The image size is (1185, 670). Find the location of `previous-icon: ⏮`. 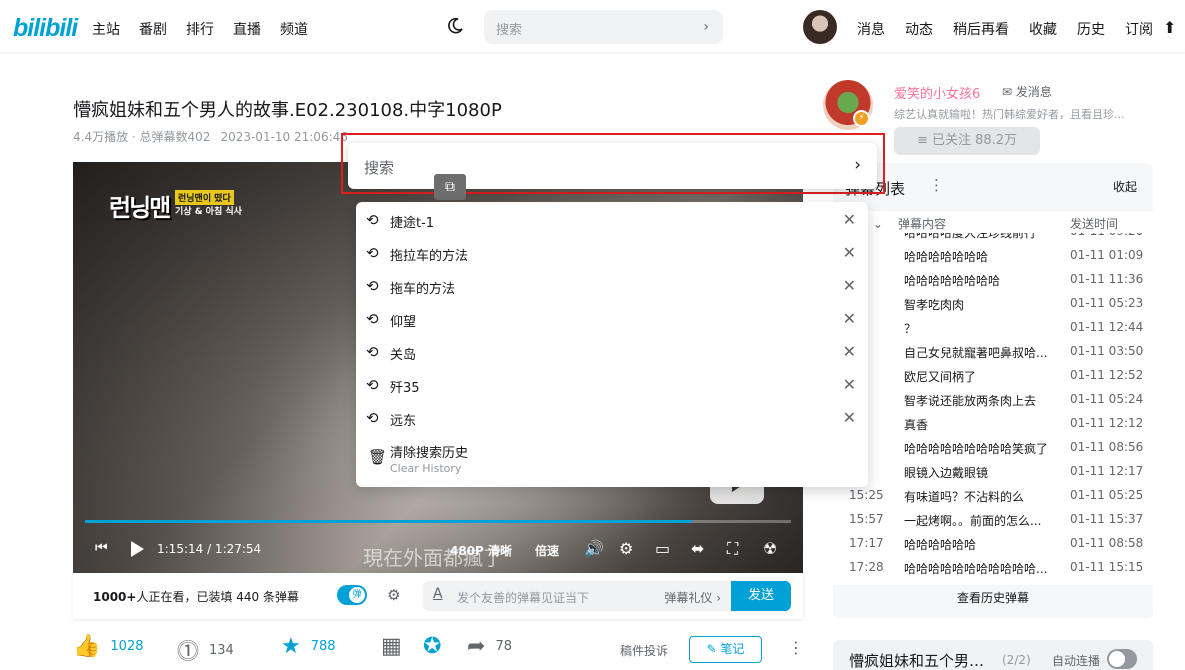

previous-icon: ⏮ is located at coordinates (101, 548).